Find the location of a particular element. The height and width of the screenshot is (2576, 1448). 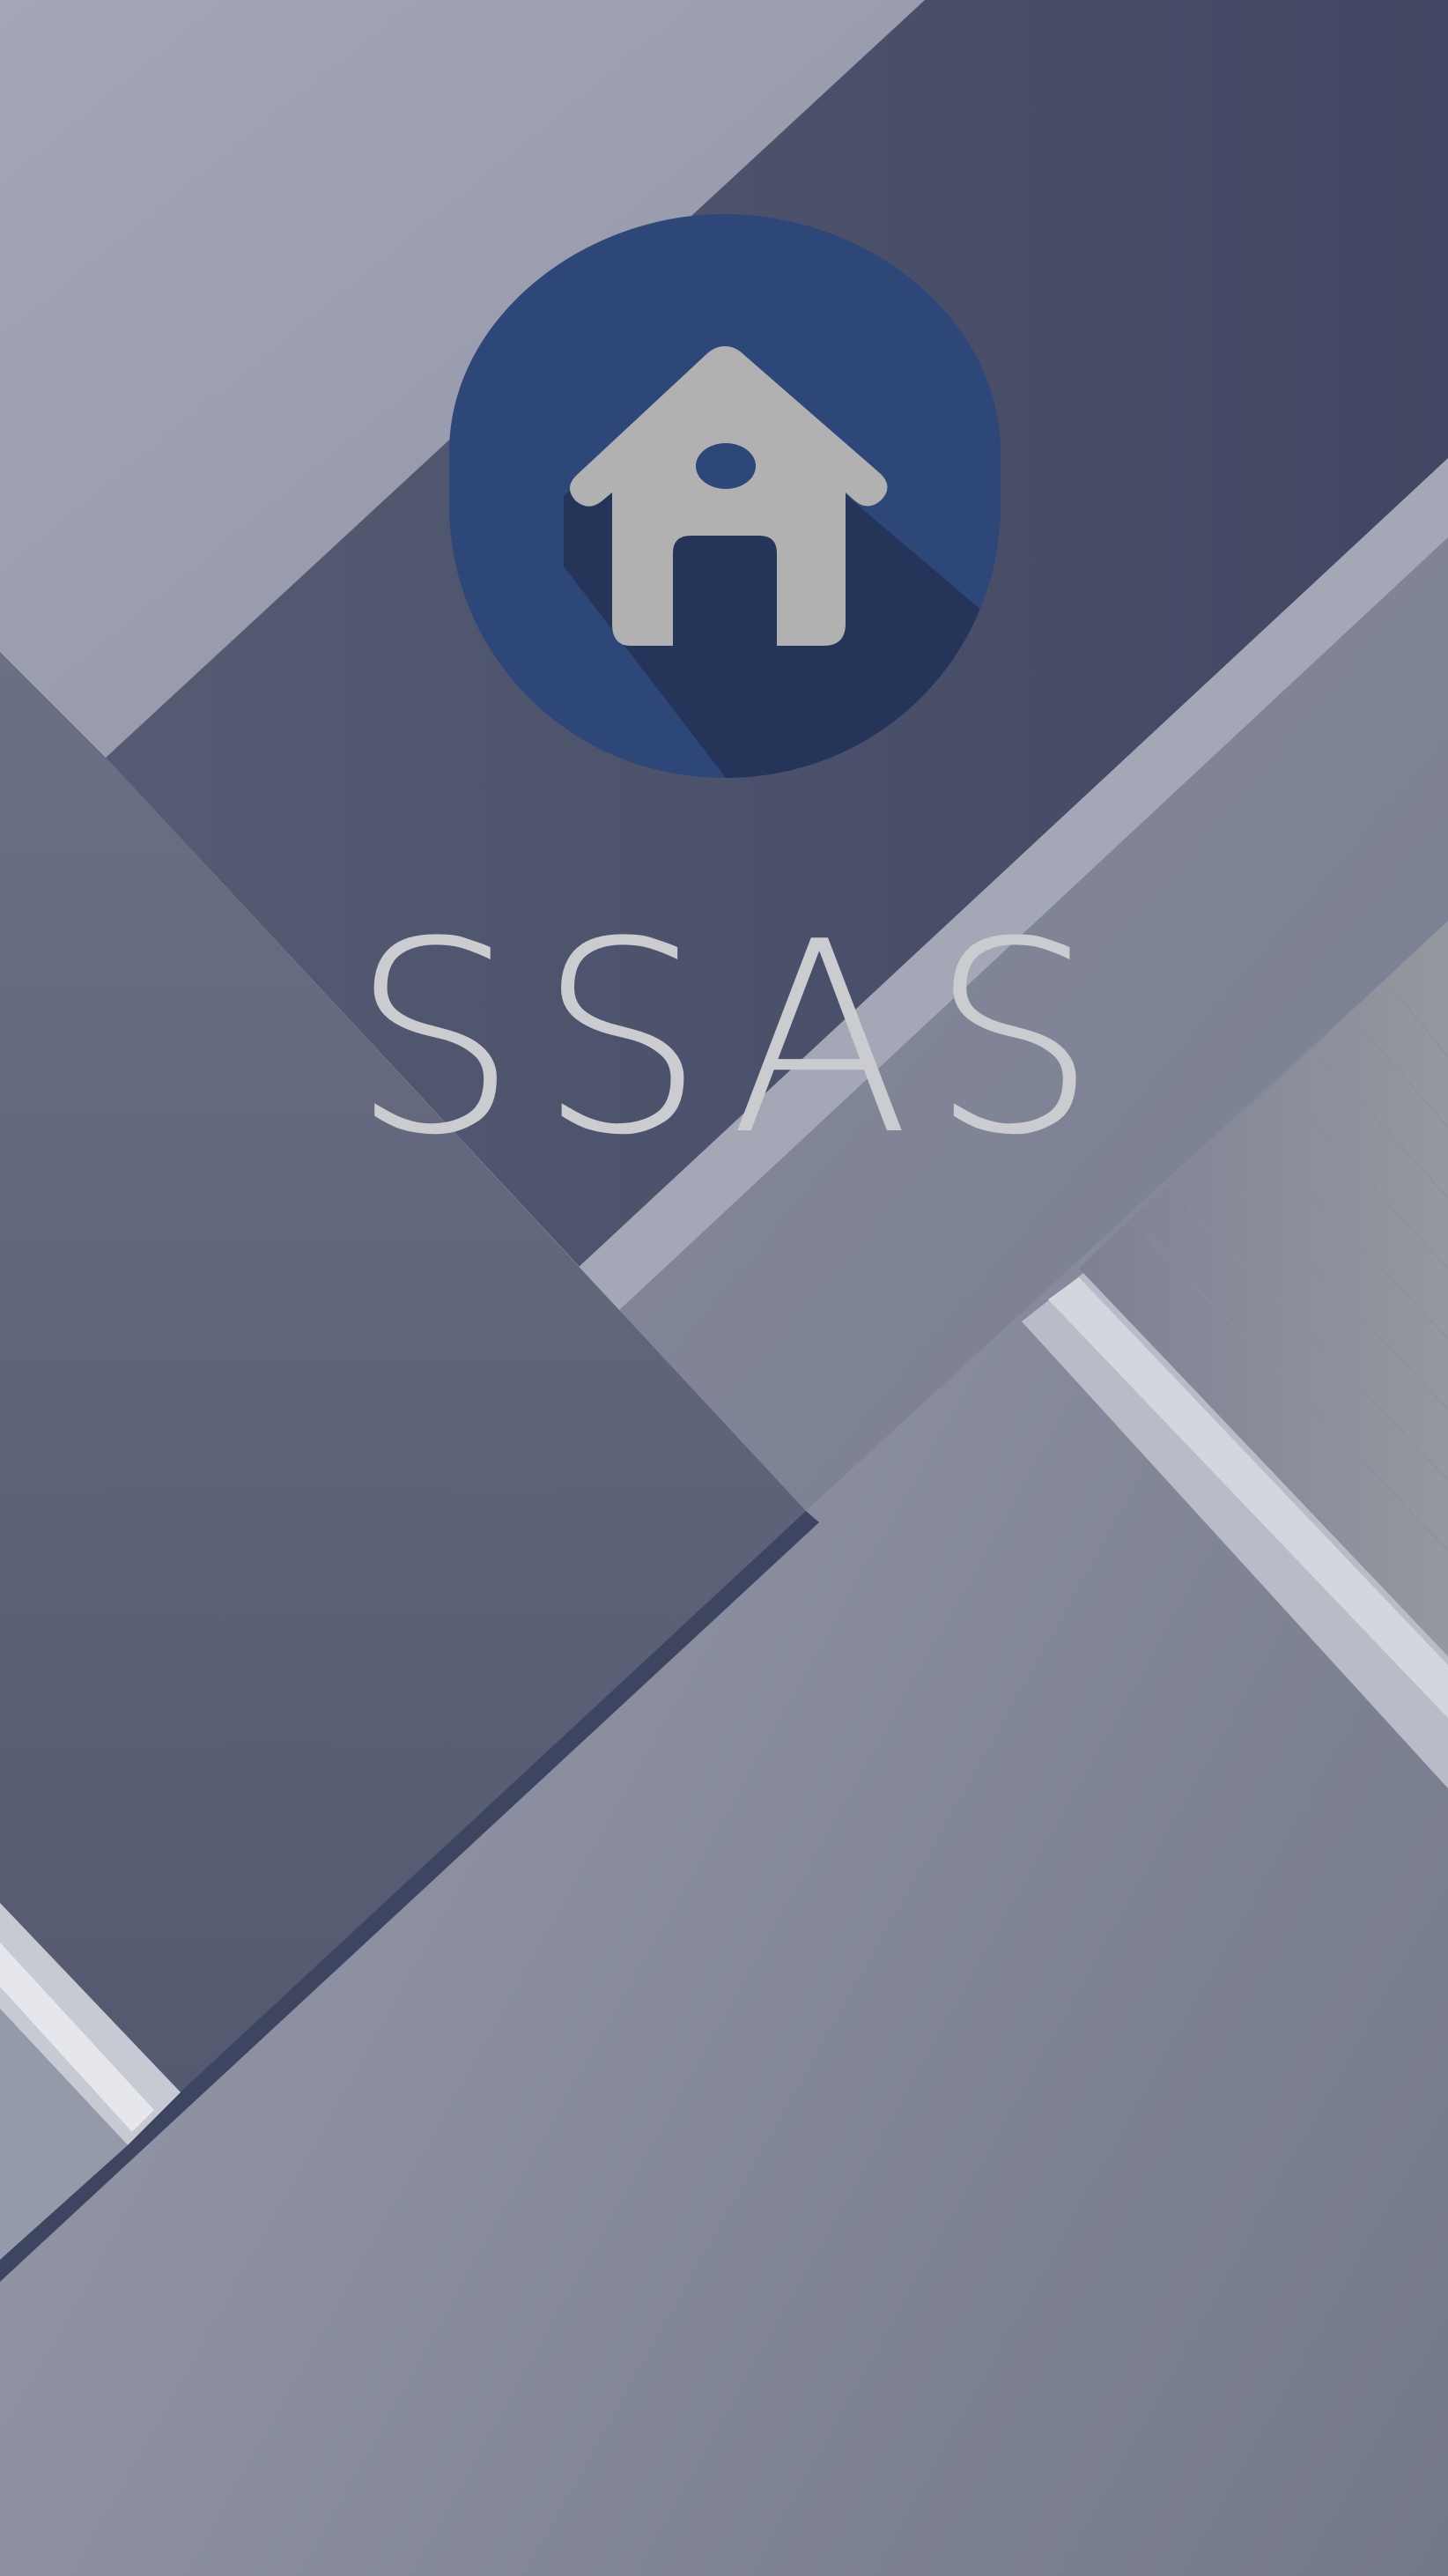

app-title: SSAS is located at coordinates (734, 1039).